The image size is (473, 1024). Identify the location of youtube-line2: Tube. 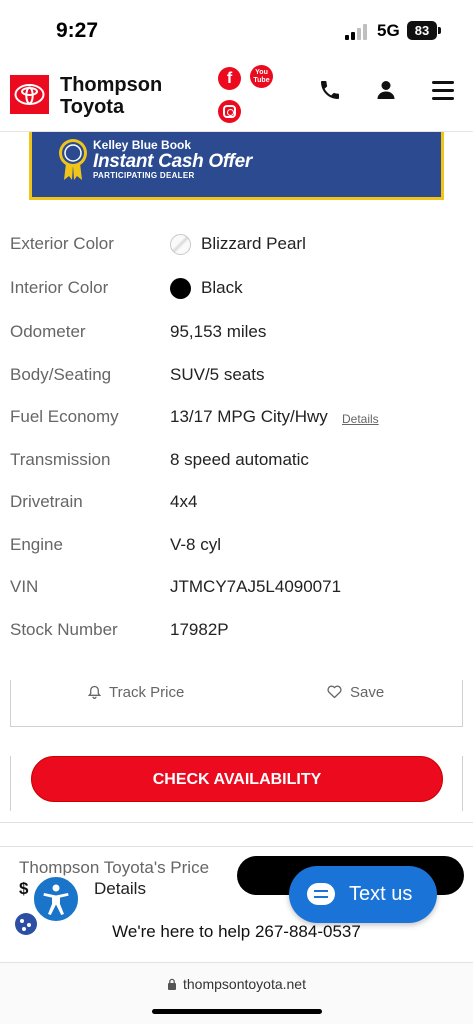
(261, 80).